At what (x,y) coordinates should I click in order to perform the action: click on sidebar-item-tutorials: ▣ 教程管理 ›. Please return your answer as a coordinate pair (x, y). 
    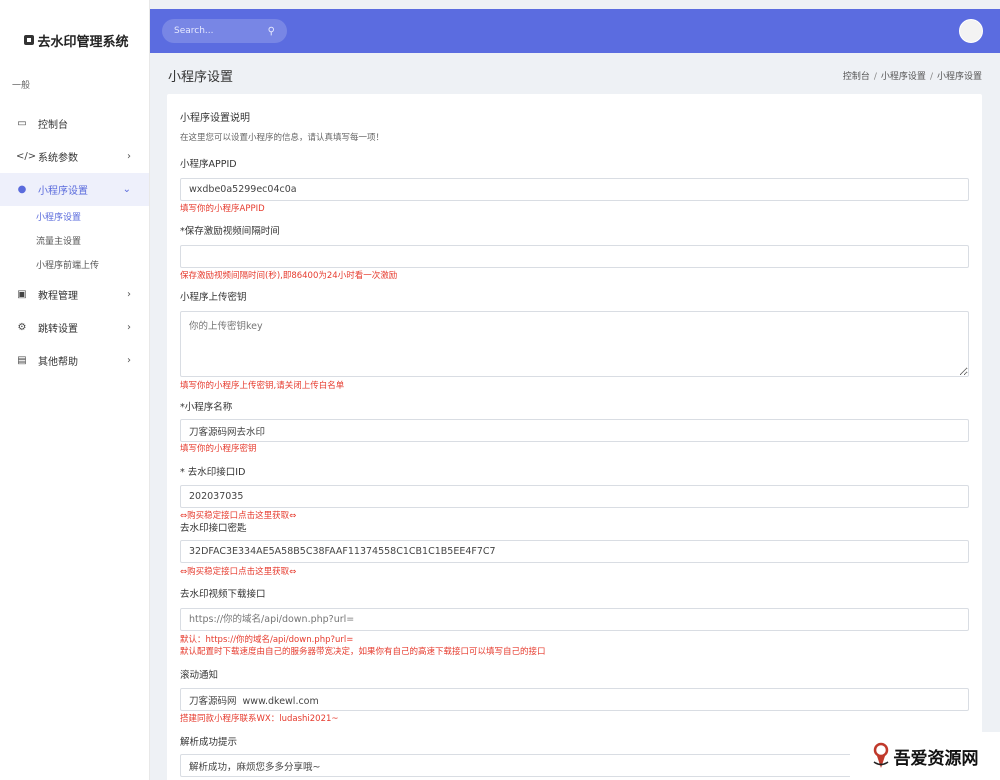
    Looking at the image, I should click on (74, 294).